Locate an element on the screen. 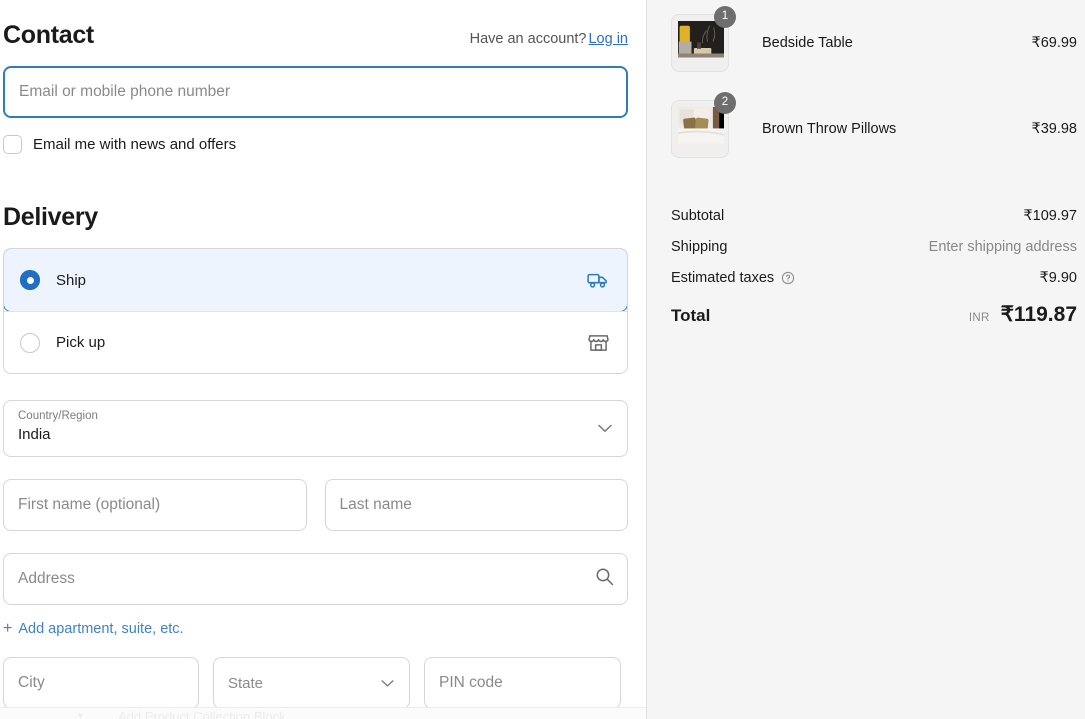 Image resolution: width=1085 pixels, height=719 pixels. shipping-label: Shipping is located at coordinates (699, 246).